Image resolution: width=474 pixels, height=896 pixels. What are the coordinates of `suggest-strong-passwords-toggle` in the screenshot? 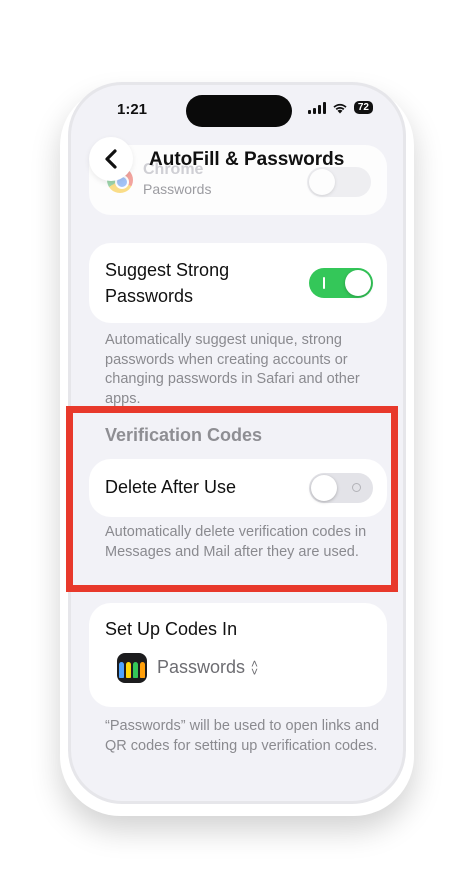 It's located at (341, 283).